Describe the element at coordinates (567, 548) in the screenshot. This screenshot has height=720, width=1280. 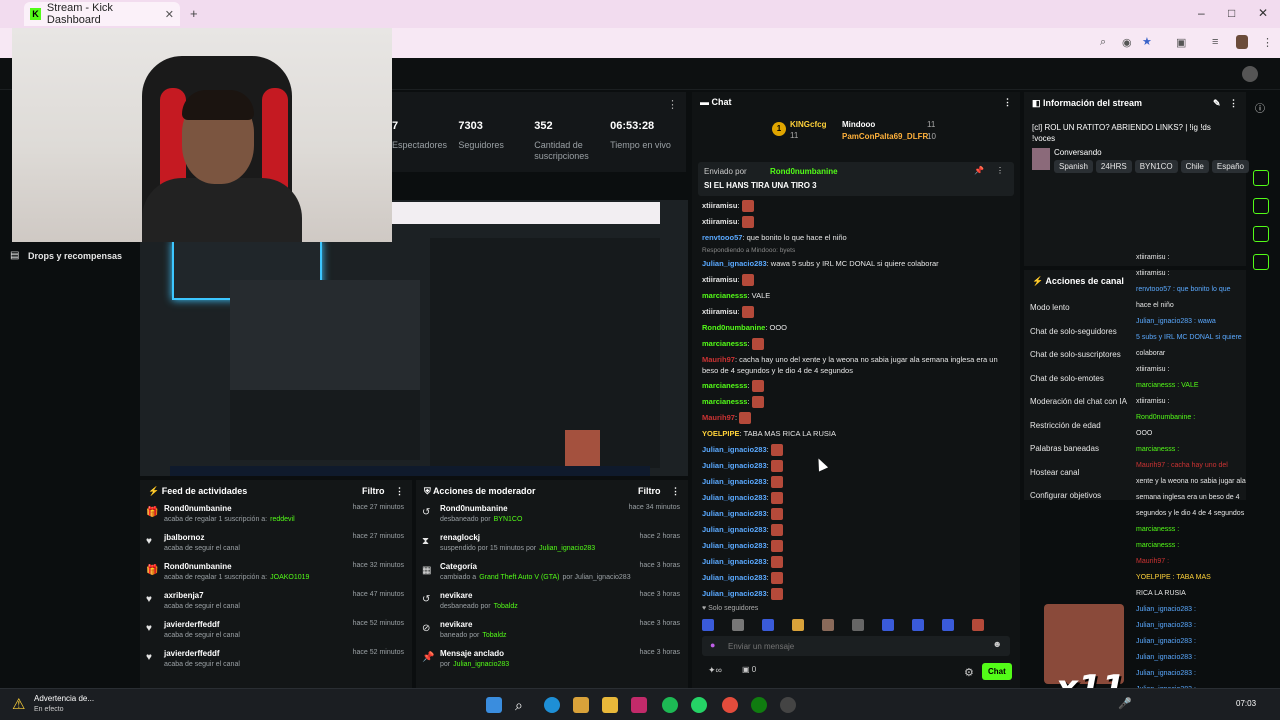
I see `mod-action-by: Julian_ignacio283` at that location.